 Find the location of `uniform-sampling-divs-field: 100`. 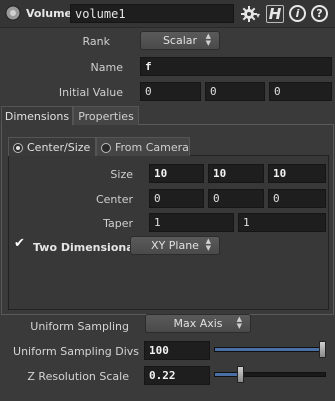

uniform-sampling-divs-field: 100 is located at coordinates (177, 350).